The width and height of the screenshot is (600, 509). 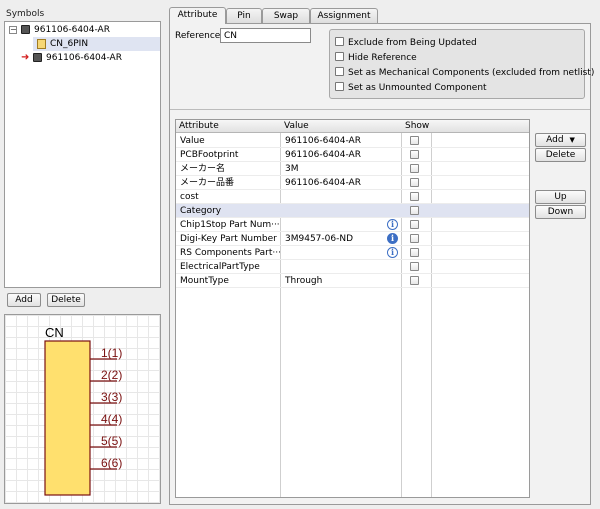 What do you see at coordinates (197, 15) in the screenshot?
I see `tab-attribute: Attribute` at bounding box center [197, 15].